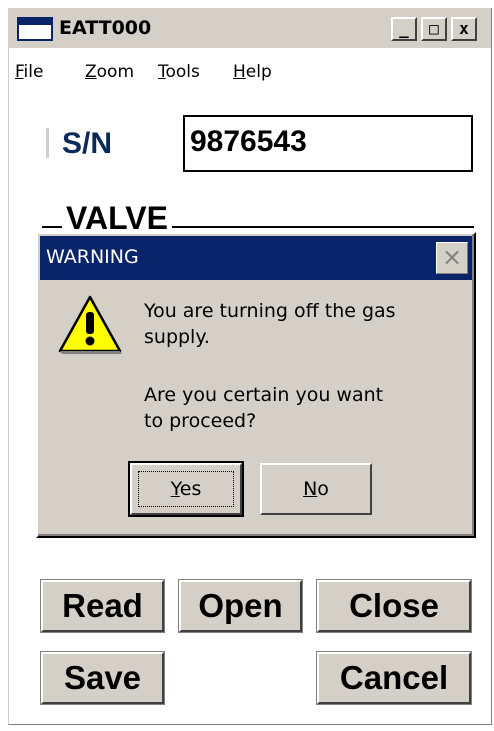 The height and width of the screenshot is (731, 494). Describe the element at coordinates (452, 258) in the screenshot. I see `dialog-close-icon: ×` at that location.